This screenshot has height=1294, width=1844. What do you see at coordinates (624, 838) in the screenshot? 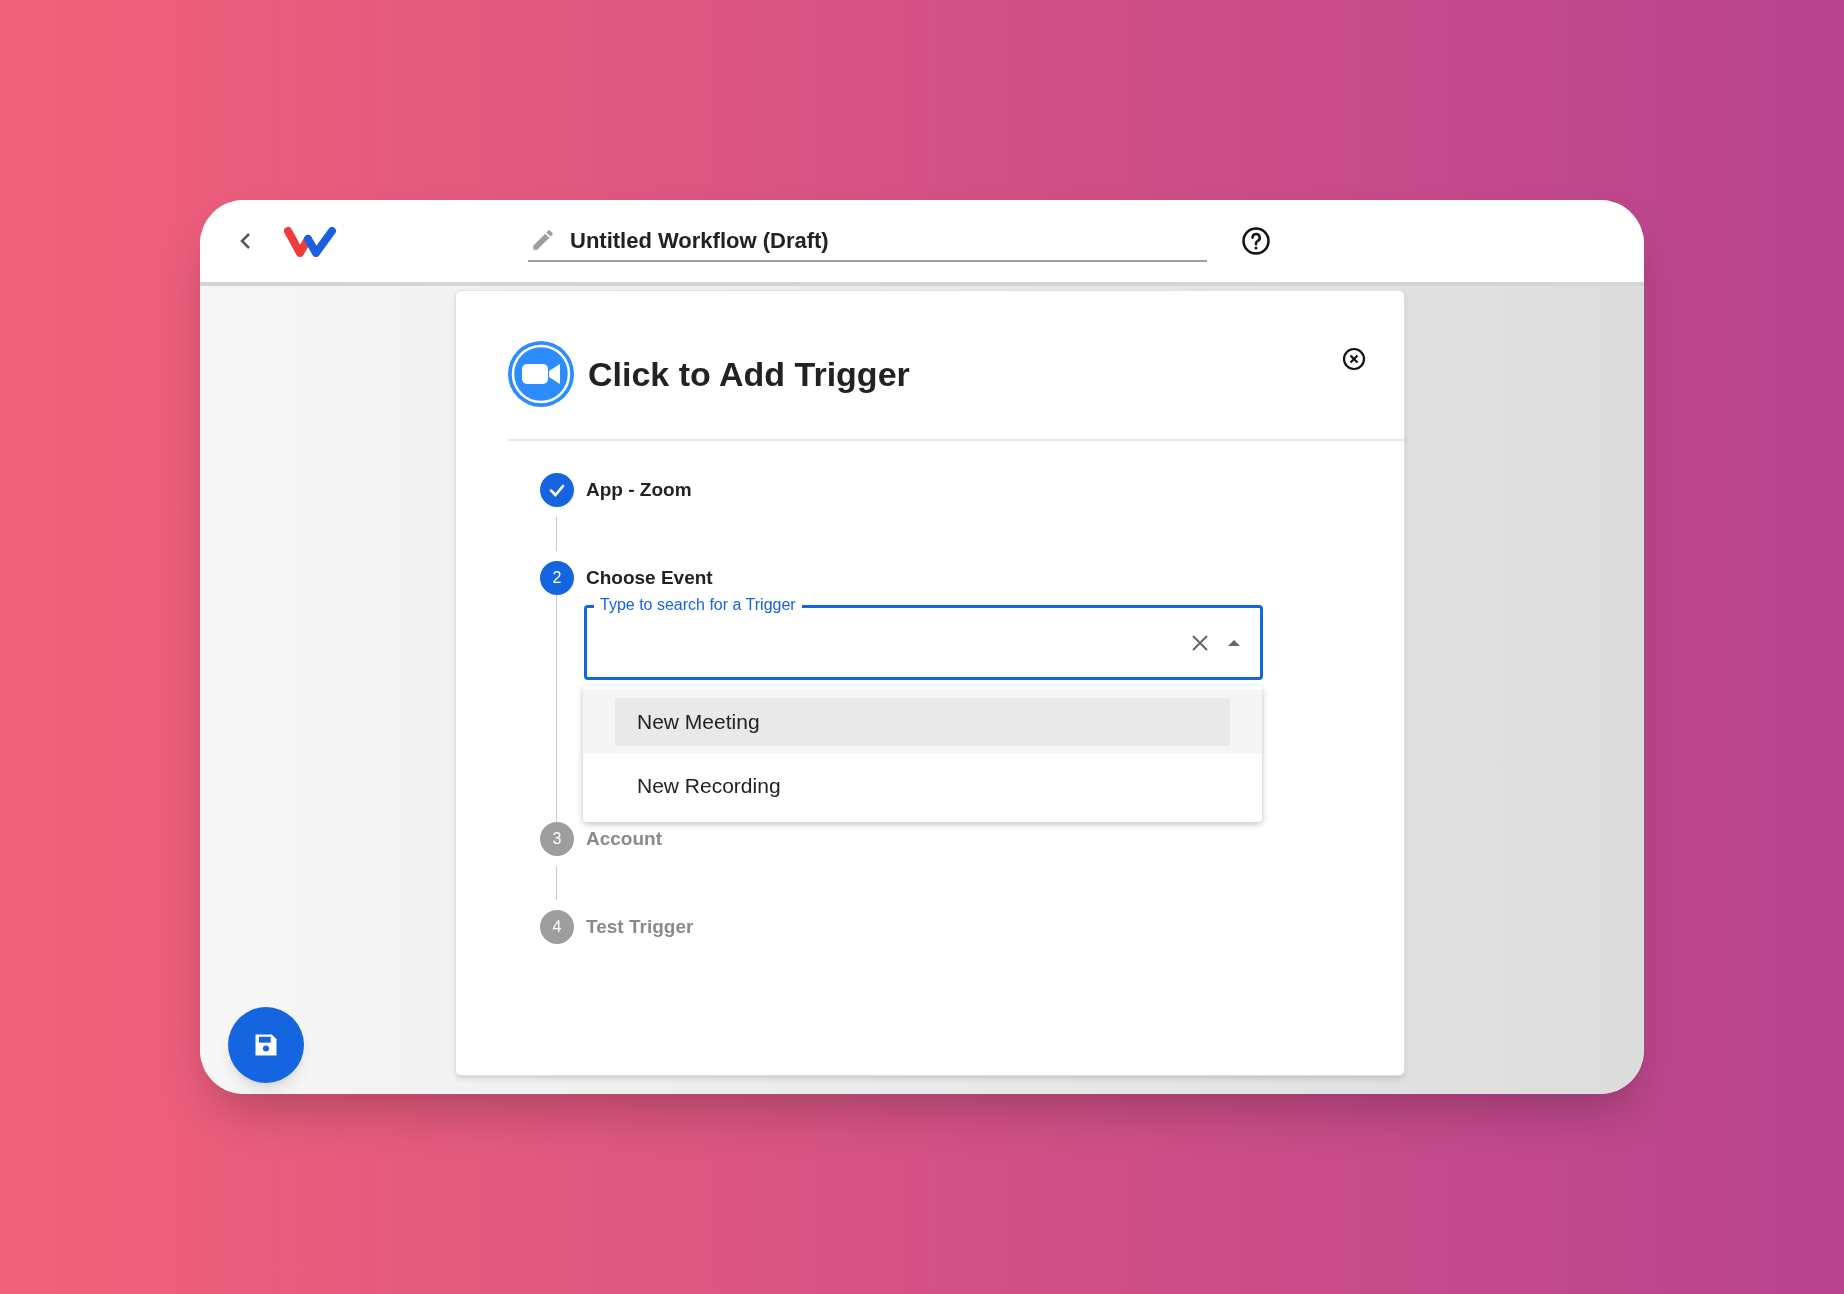
I see `step-label: Account` at bounding box center [624, 838].